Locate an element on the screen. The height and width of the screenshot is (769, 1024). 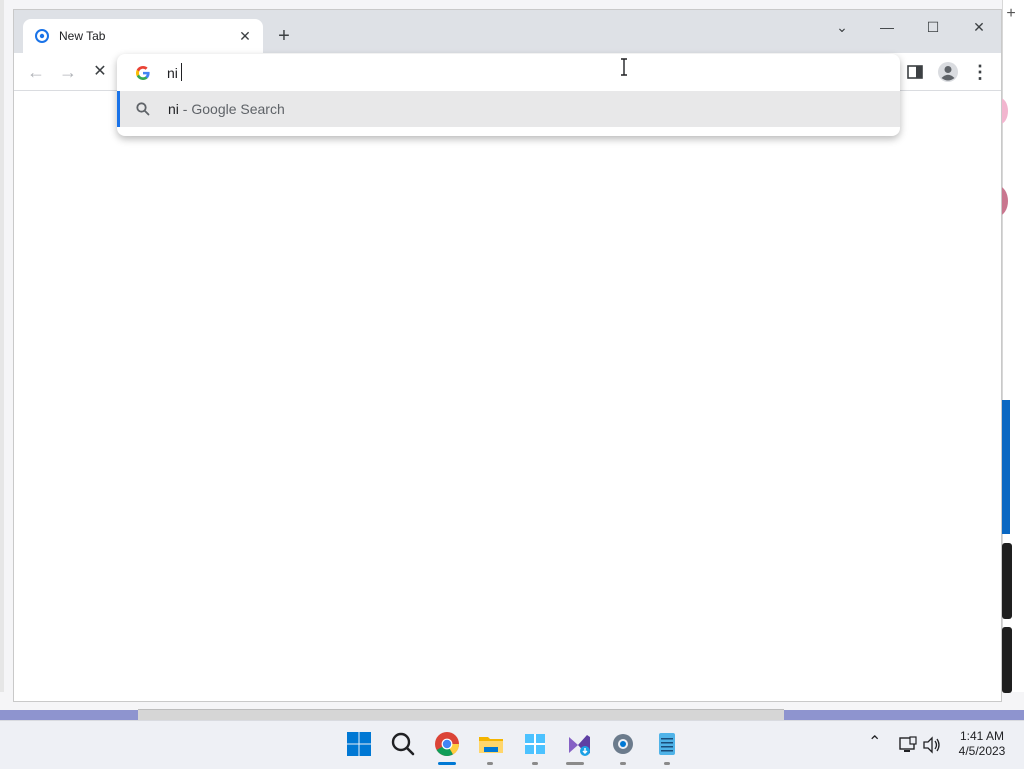
windows-app-icon is located at coordinates (535, 744).